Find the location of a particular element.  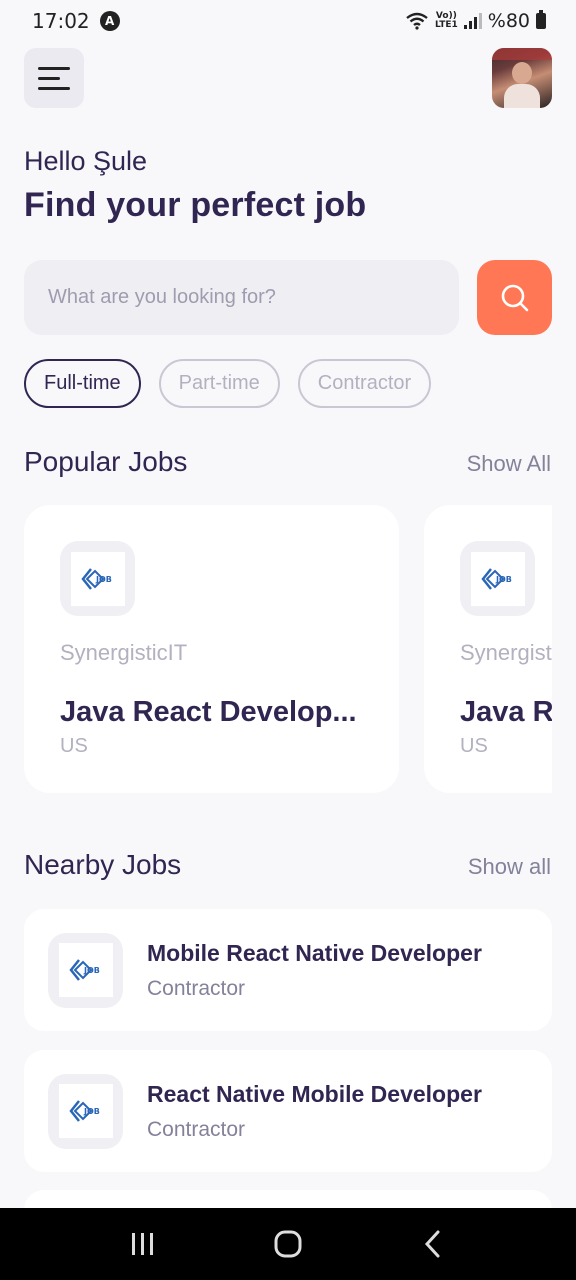

job-title: Mobile React Native Developer is located at coordinates (314, 952).